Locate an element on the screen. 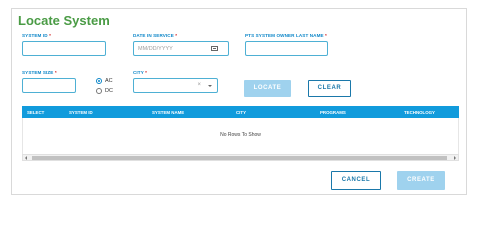 The image size is (478, 240). date-in-service-label-text: DATE IN SERVICE is located at coordinates (153, 35).